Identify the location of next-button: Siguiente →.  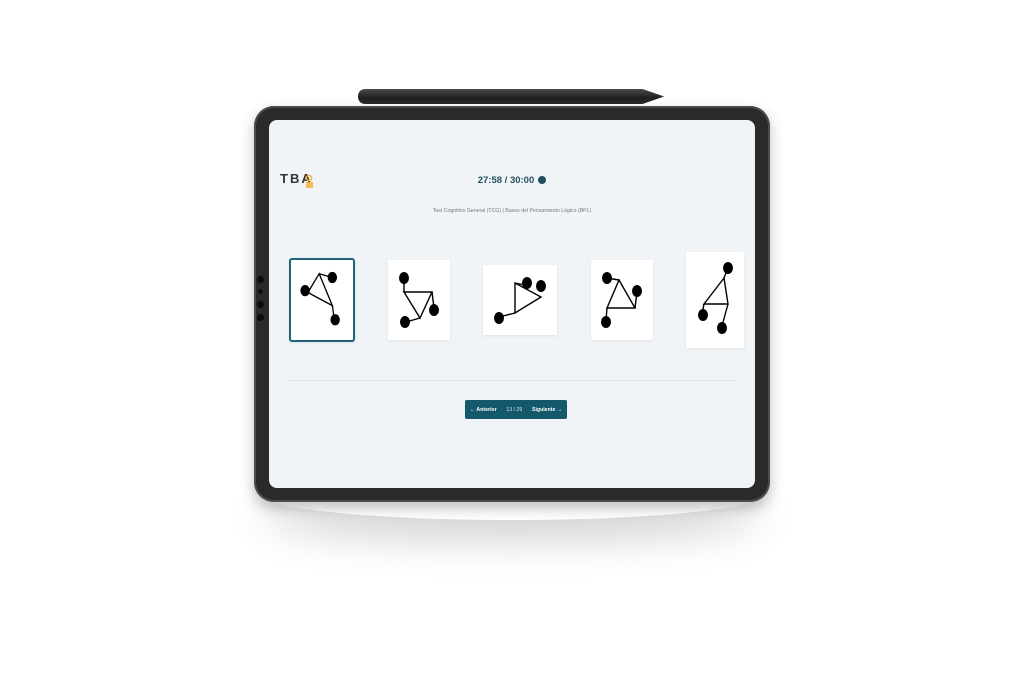
(547, 410).